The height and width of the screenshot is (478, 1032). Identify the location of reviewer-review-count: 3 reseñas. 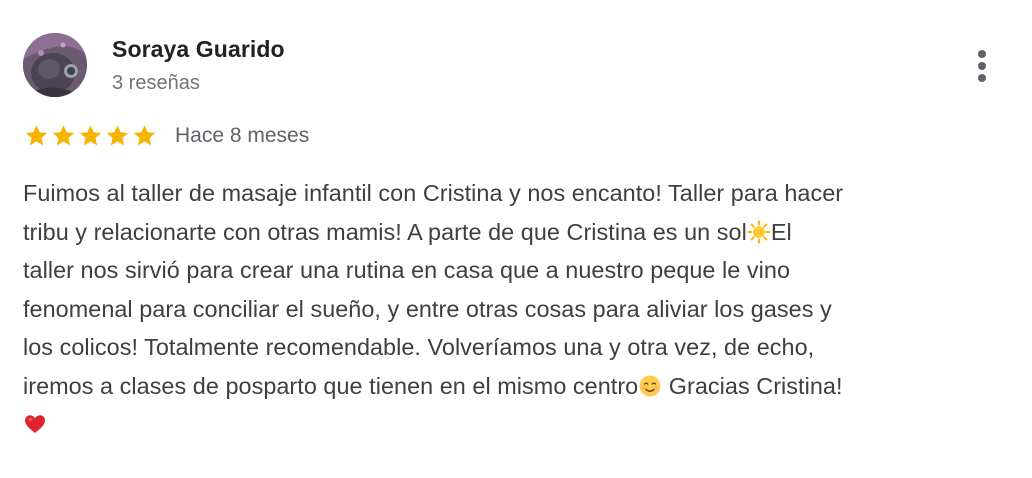
(156, 83).